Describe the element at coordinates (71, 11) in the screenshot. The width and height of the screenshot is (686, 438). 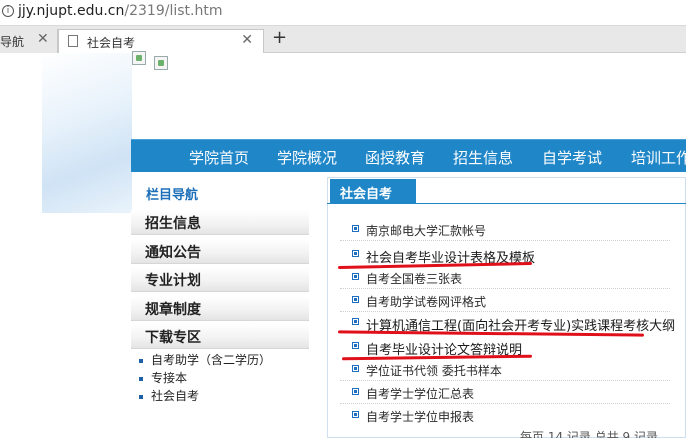
I see `url-host: jjy.njupt.edu.cn` at that location.